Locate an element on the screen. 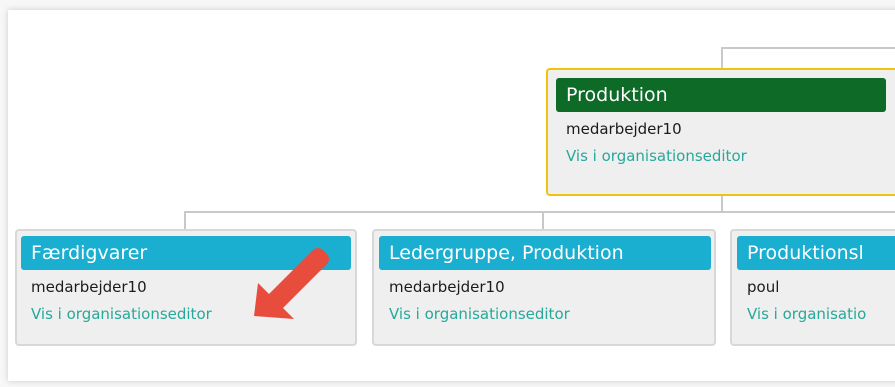 Image resolution: width=895 pixels, height=387 pixels. org-node-title: Produktionsl is located at coordinates (816, 253).